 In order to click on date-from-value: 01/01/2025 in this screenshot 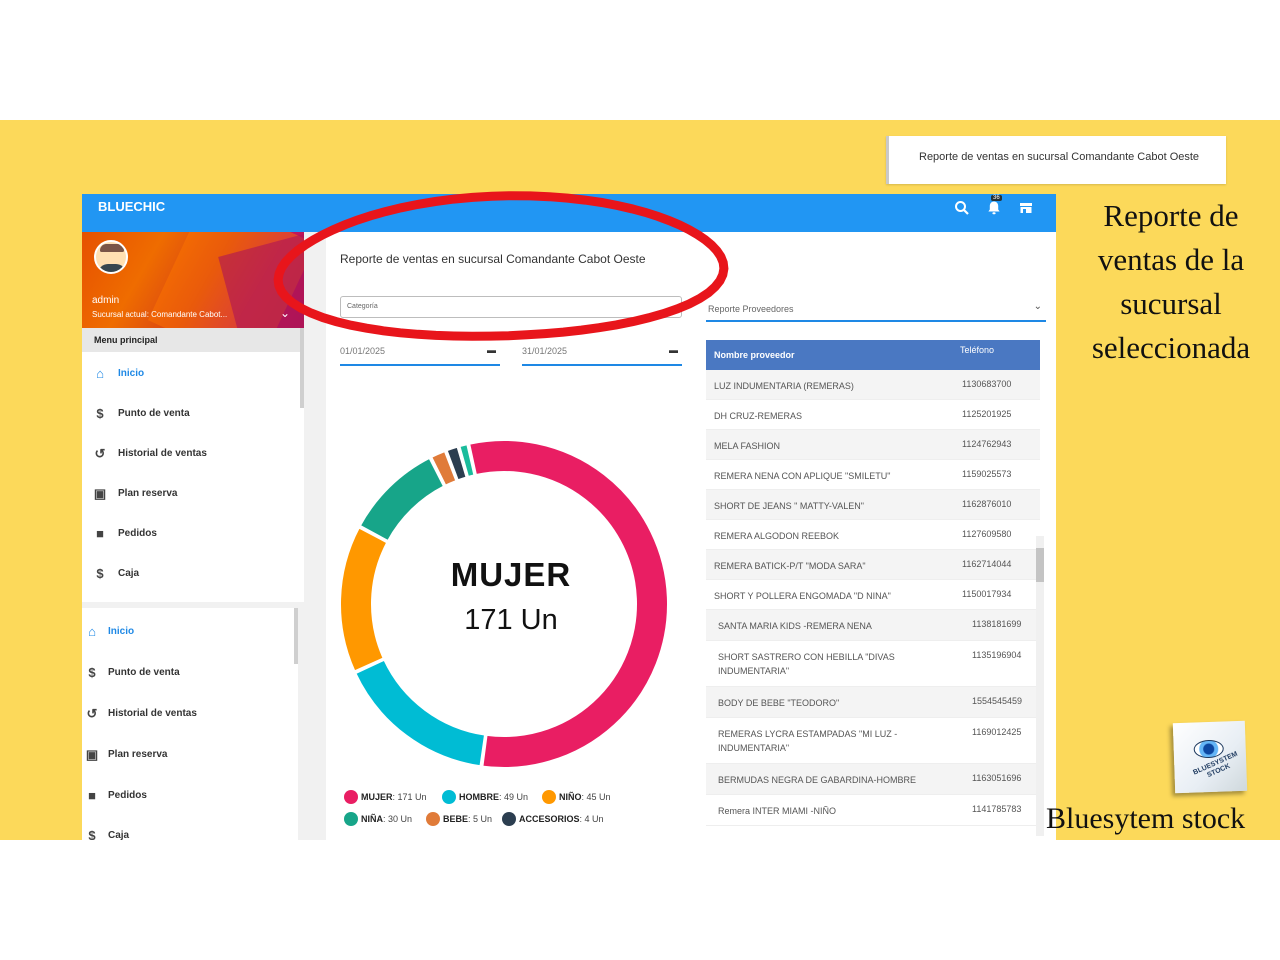, I will do `click(363, 351)`.